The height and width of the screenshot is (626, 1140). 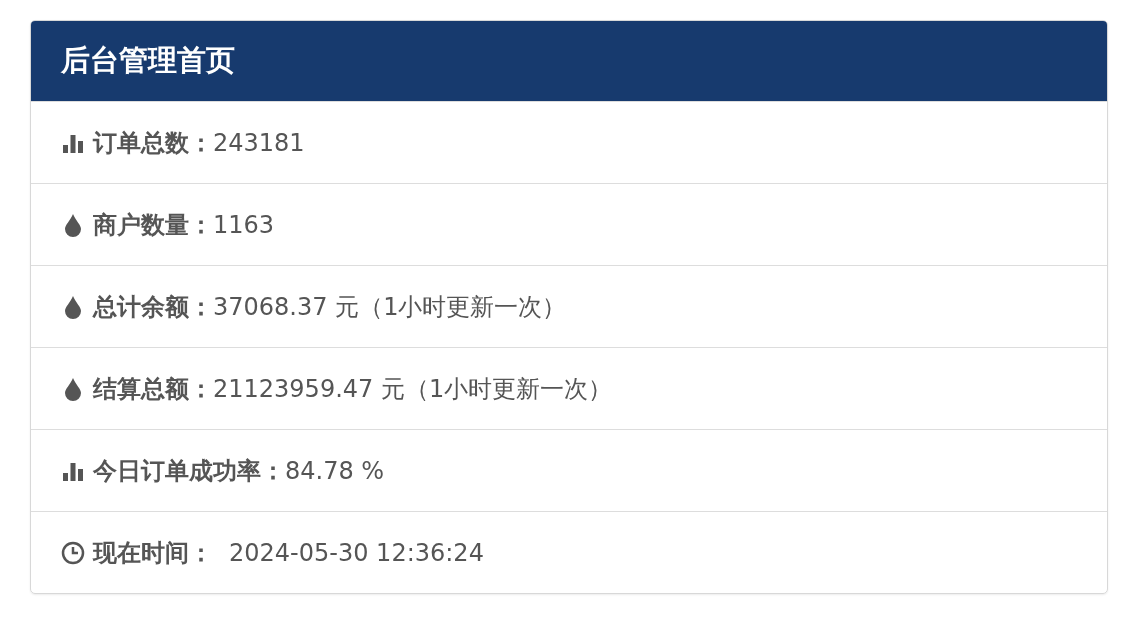 I want to click on stat-label: 总计余额：, so click(x=153, y=307).